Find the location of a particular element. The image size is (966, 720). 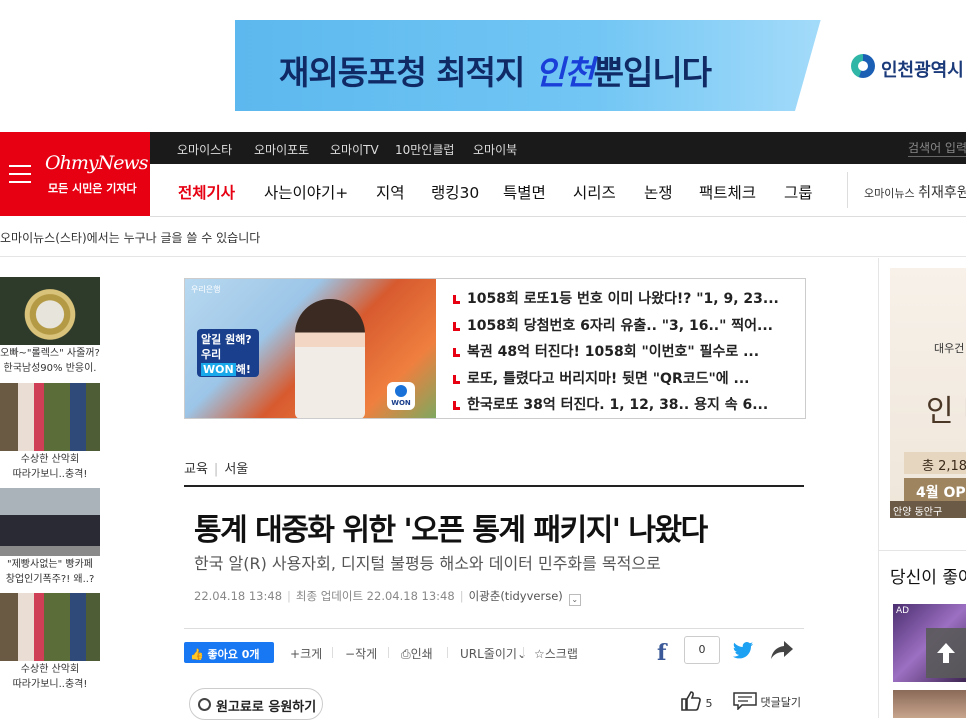

author-name: 이광춘(tidyverse) is located at coordinates (516, 596).